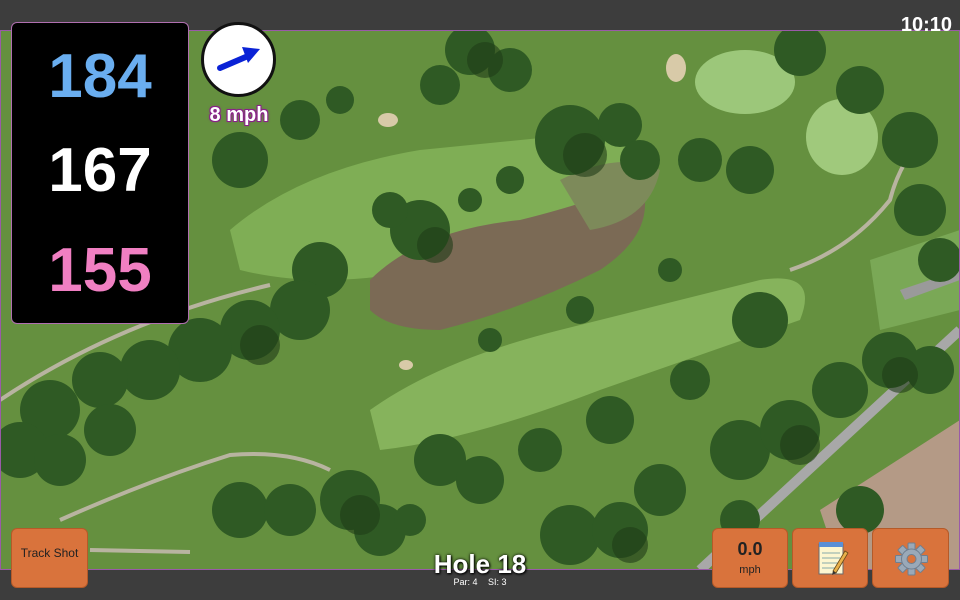 Image resolution: width=960 pixels, height=600 pixels. Describe the element at coordinates (239, 115) in the screenshot. I see `wind-speed-label: 8 mph` at that location.